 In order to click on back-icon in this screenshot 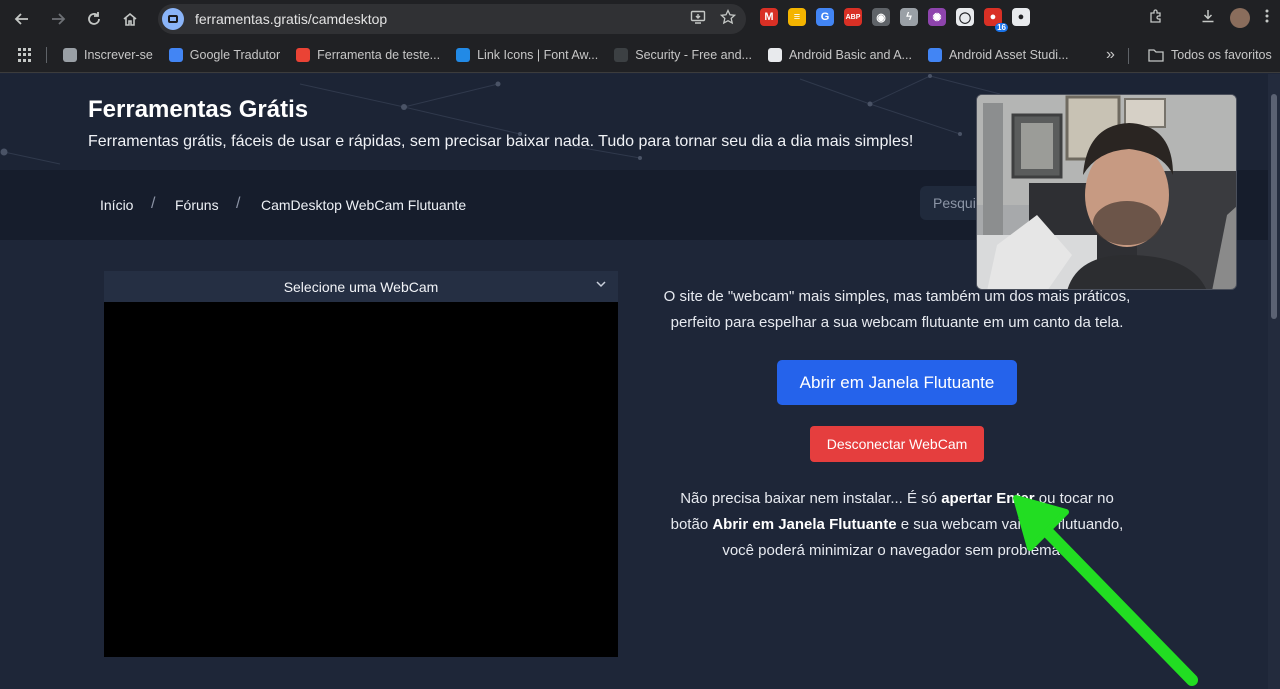, I will do `click(22, 19)`.